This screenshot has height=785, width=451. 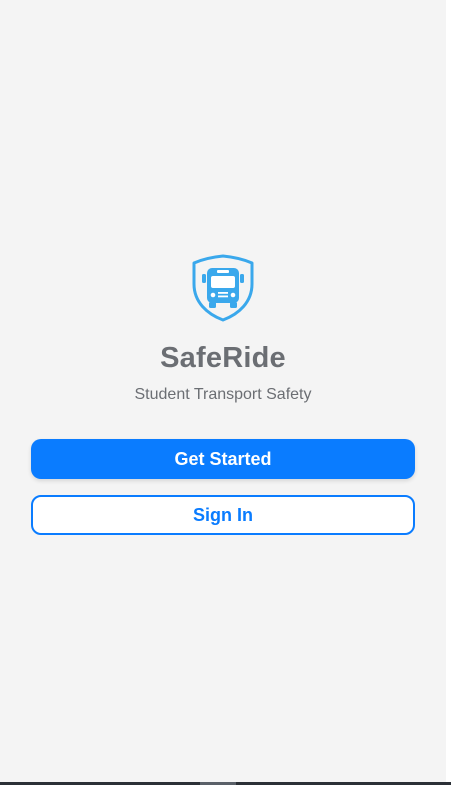 I want to click on get-started-button: Get Started, so click(x=223, y=459).